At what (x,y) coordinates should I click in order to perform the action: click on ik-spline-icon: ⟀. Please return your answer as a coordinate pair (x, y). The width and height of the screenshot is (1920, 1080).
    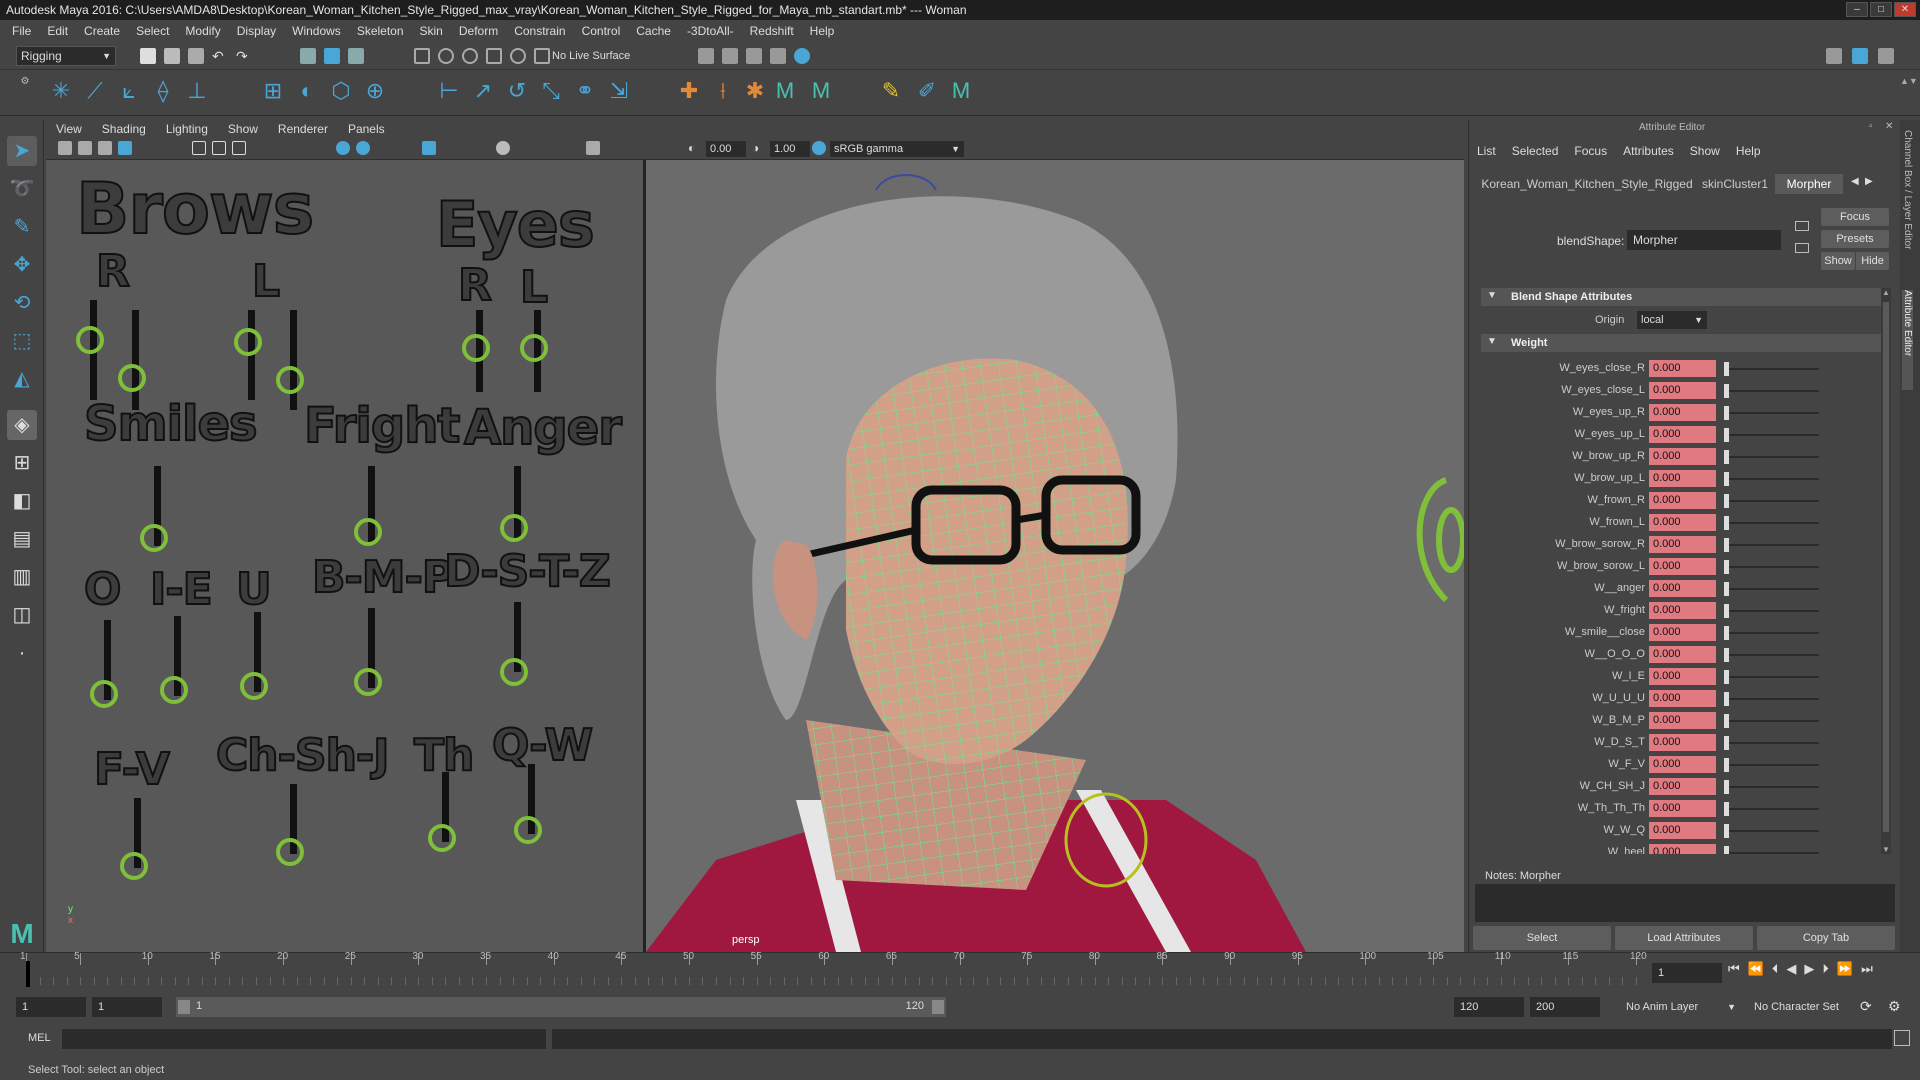
    Looking at the image, I should click on (129, 91).